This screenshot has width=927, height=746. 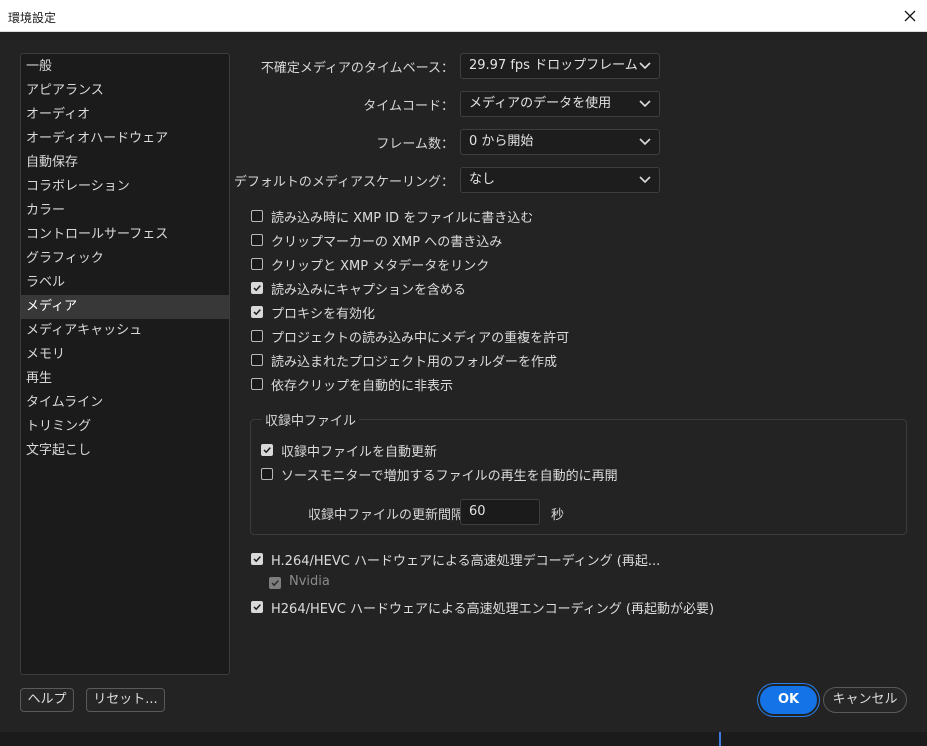 I want to click on frame-count-select: 0 から開始, so click(x=560, y=142).